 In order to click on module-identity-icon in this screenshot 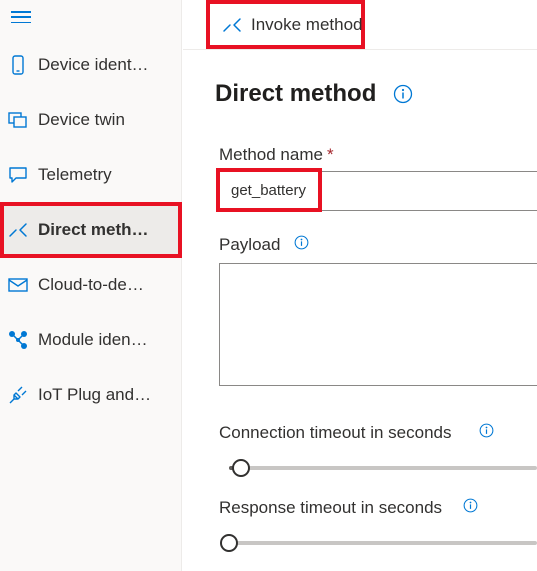, I will do `click(18, 340)`.